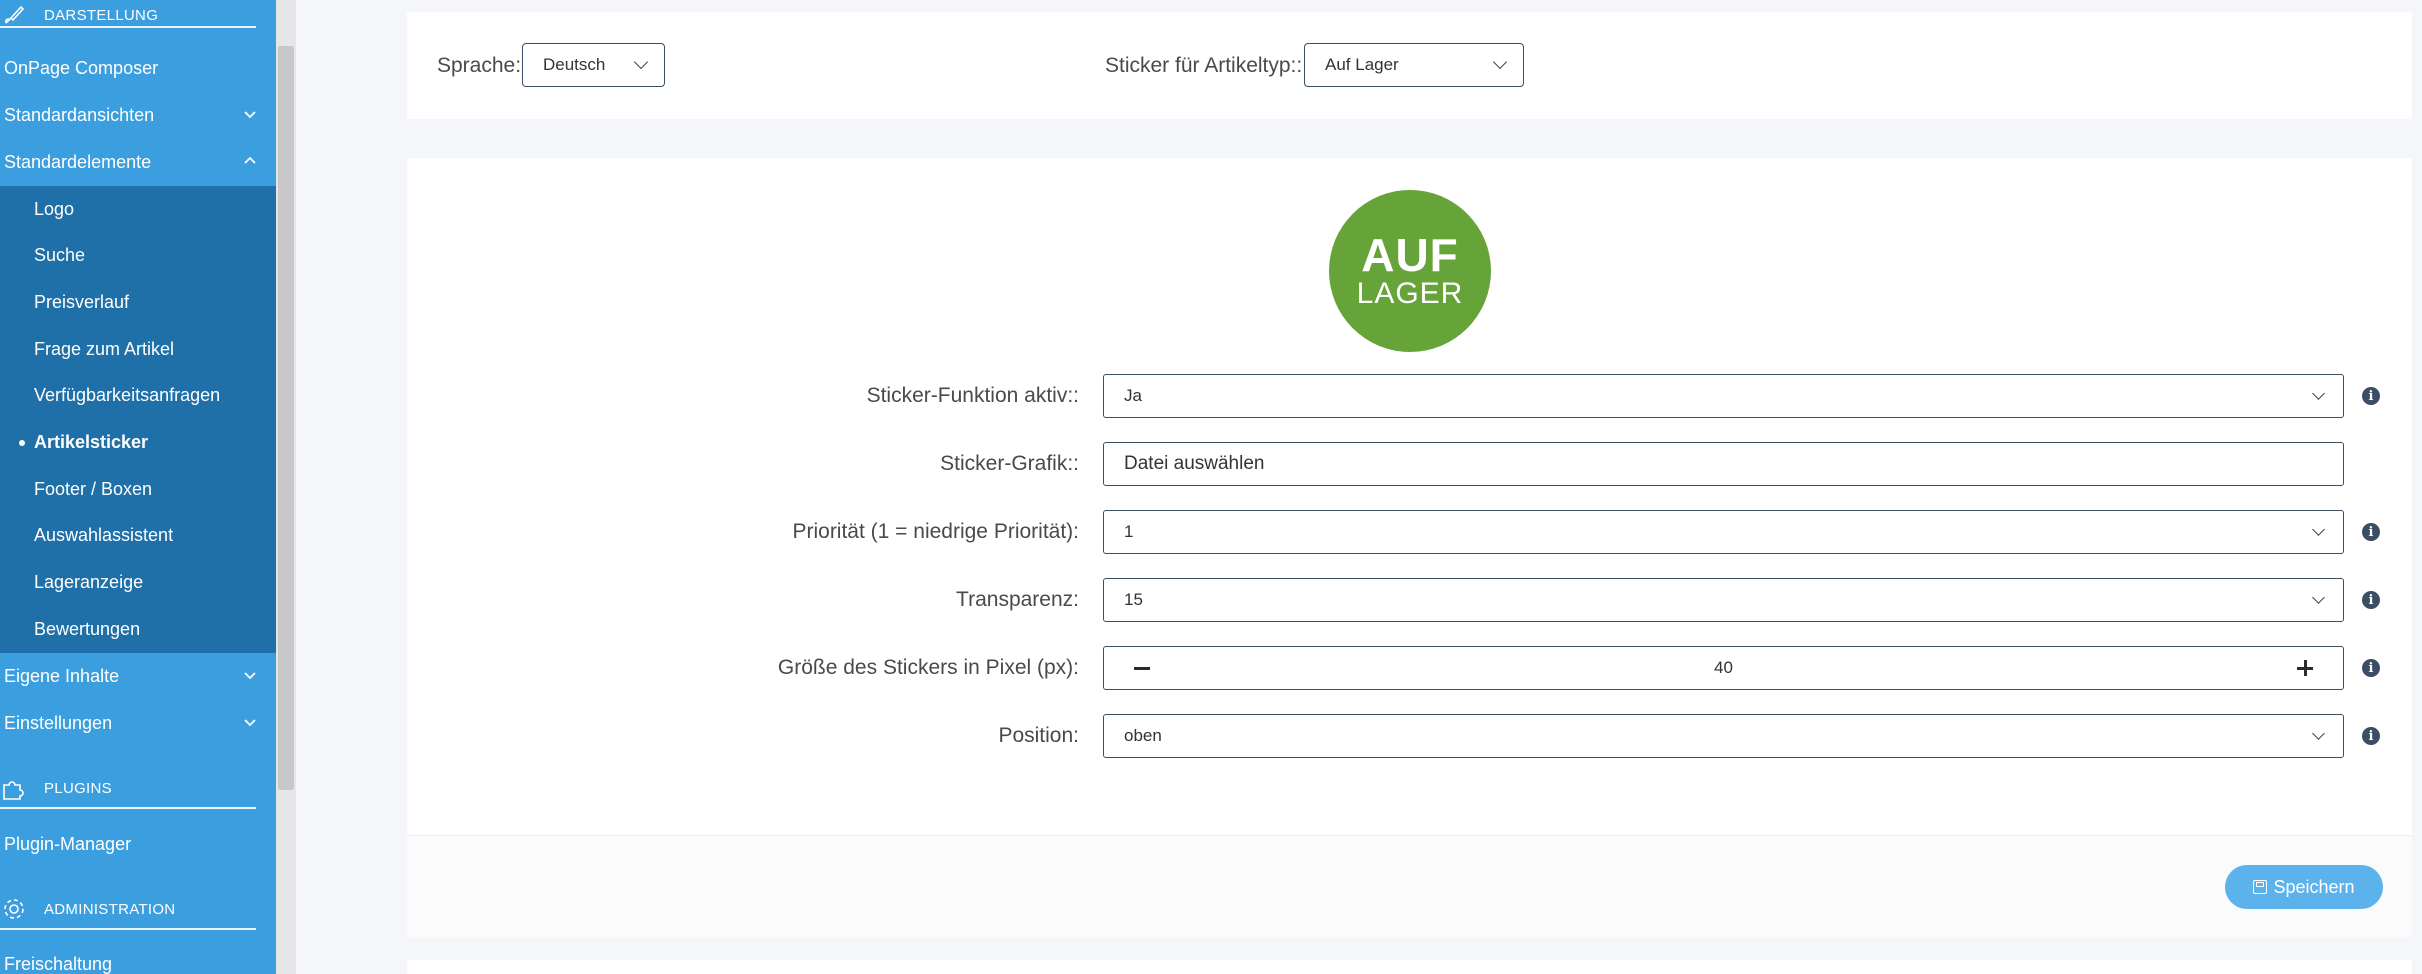 The width and height of the screenshot is (2422, 974). I want to click on position-select: oben, so click(1723, 736).